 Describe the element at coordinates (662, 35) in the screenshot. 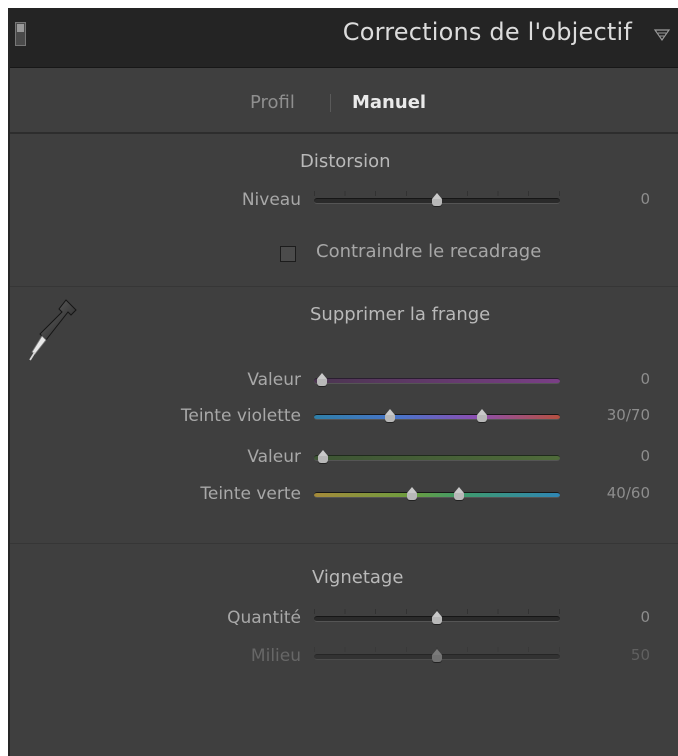

I see `triangle-down-icon` at that location.